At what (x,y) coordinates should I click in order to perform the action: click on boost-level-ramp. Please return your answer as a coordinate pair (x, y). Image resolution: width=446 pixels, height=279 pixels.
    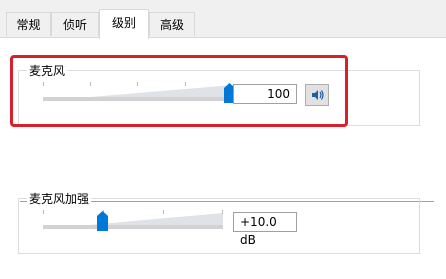
    Looking at the image, I should click on (133, 221).